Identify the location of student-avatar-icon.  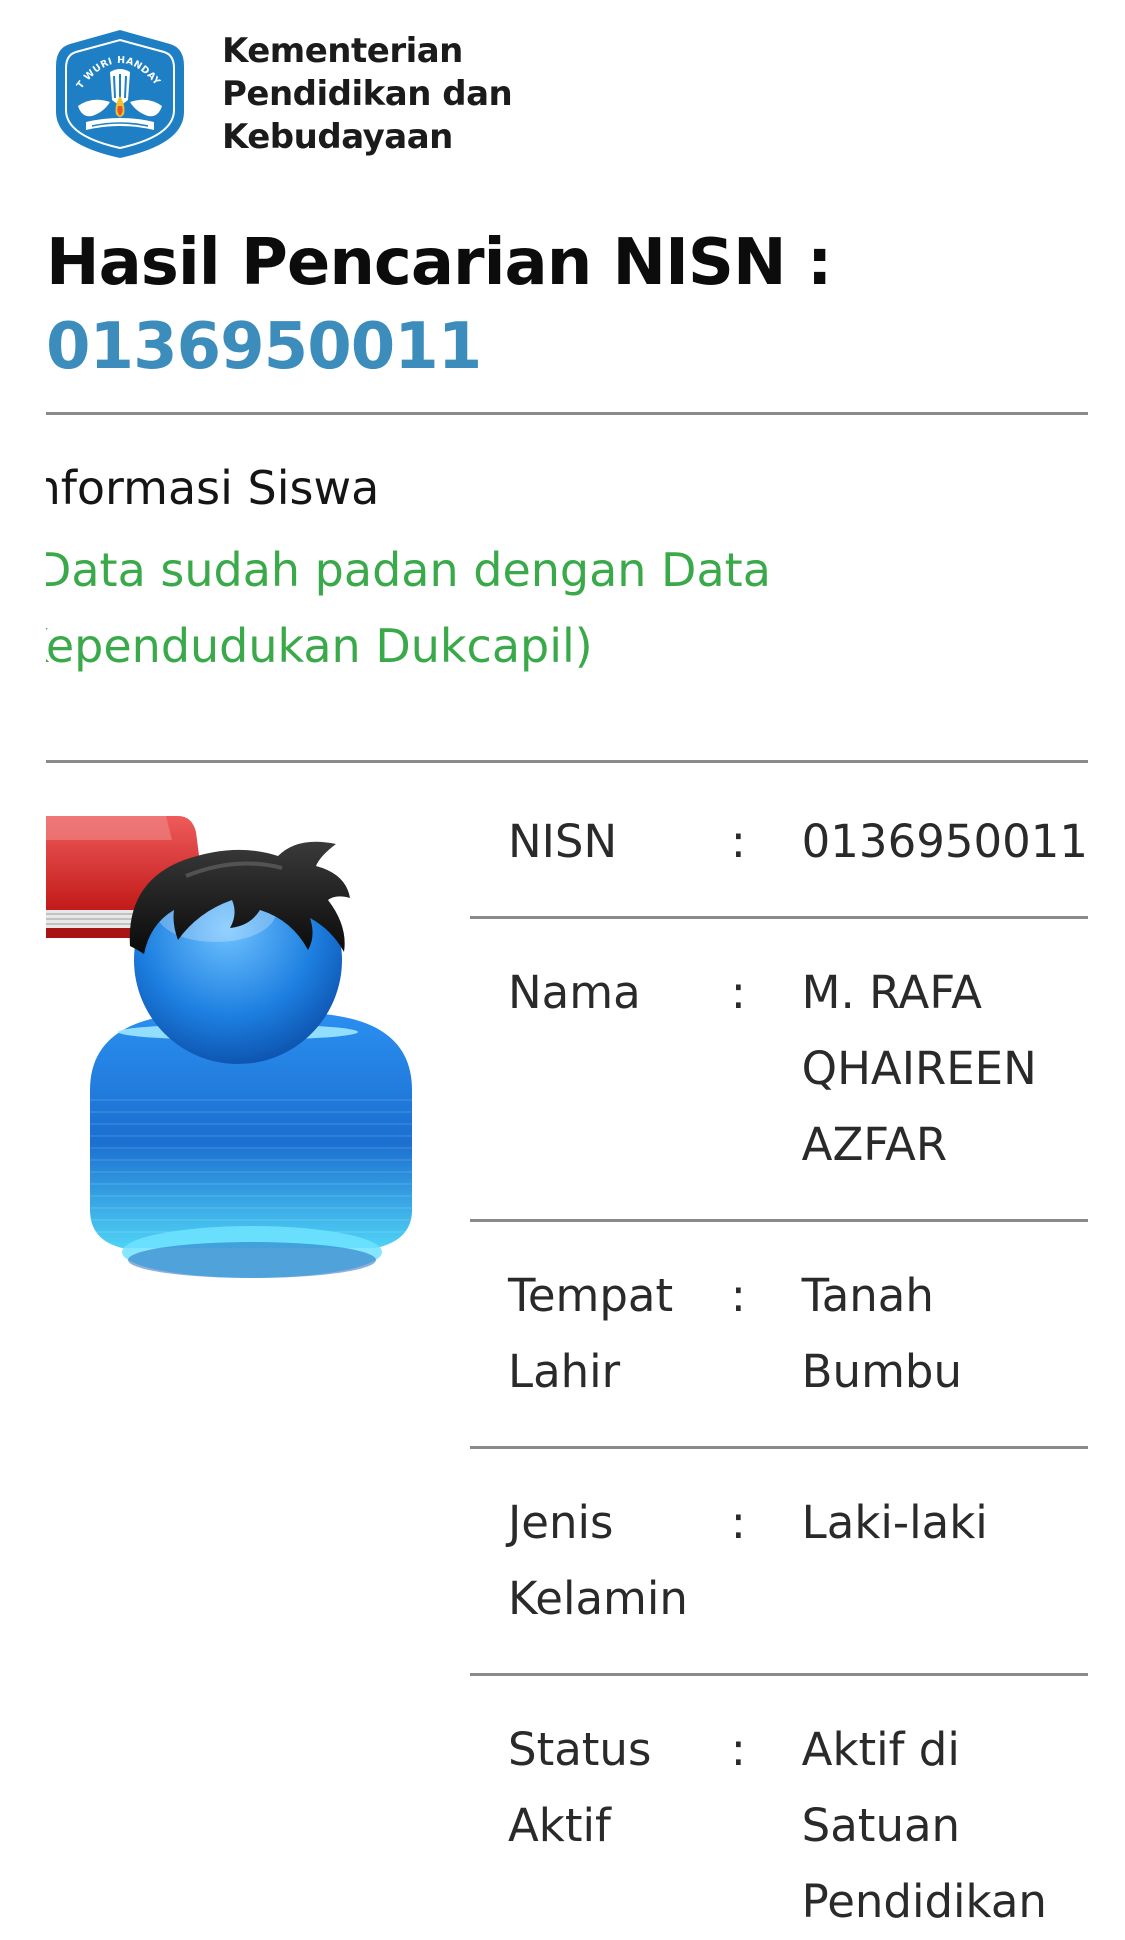
(246, 1070).